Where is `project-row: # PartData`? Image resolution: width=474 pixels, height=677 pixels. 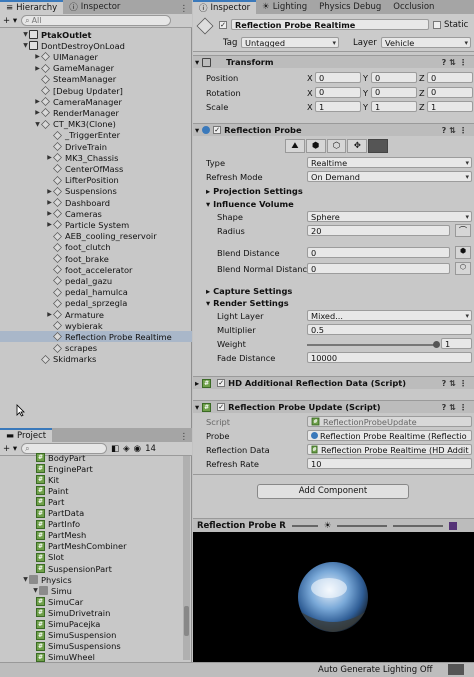 project-row: # PartData is located at coordinates (90, 513).